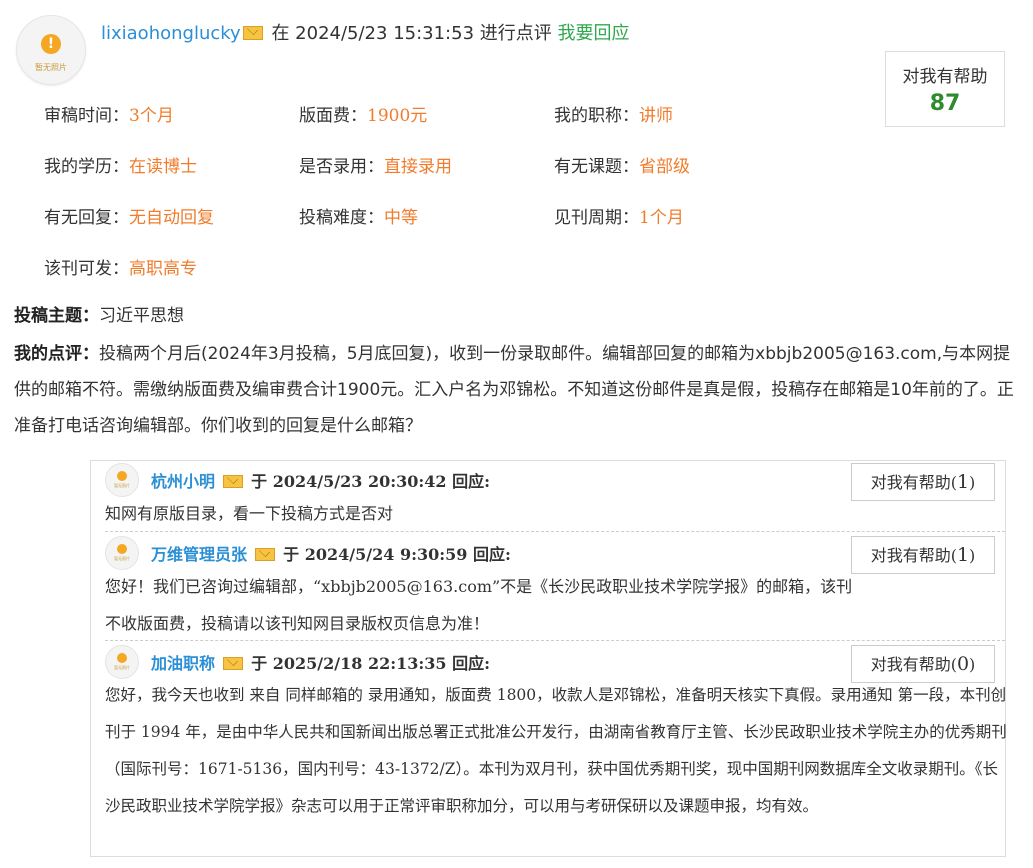  Describe the element at coordinates (363, 116) in the screenshot. I see `field-page-fee: 版面费：1900元` at that location.